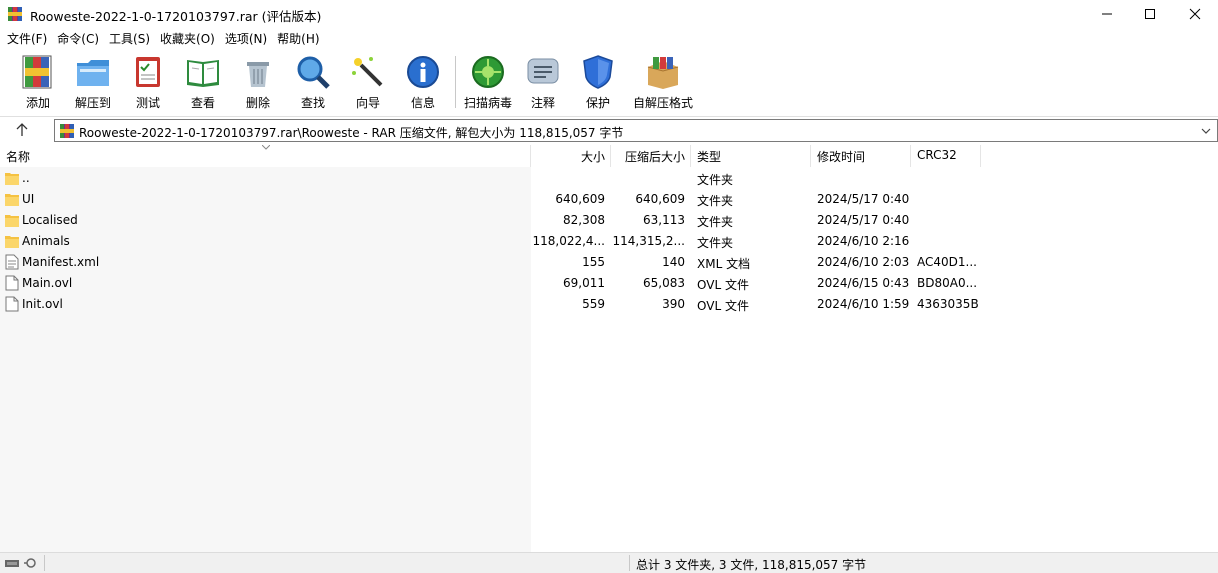 This screenshot has width=1218, height=573. I want to click on comment-button: 注释, so click(543, 82).